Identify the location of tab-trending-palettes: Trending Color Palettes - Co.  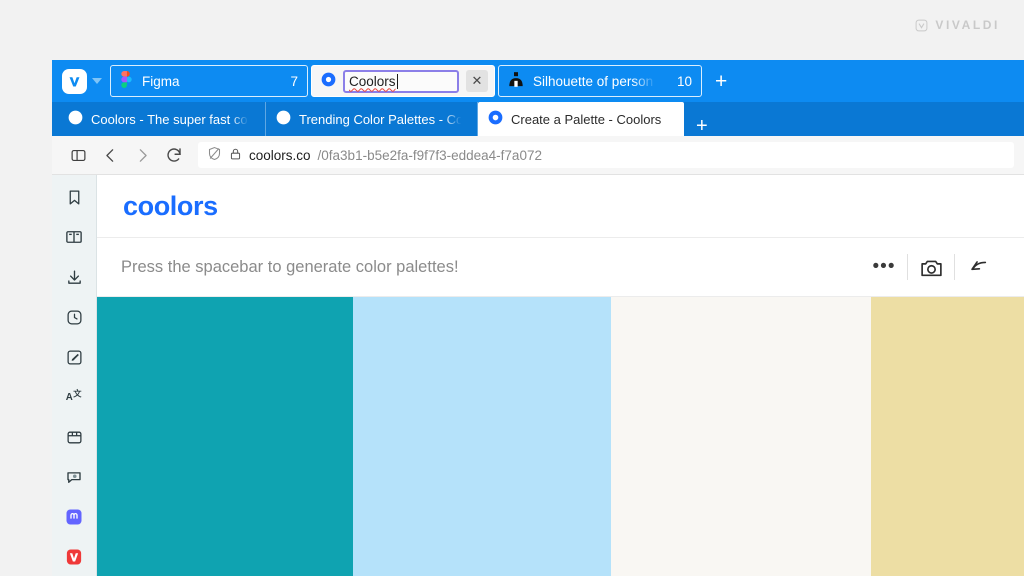
(372, 119).